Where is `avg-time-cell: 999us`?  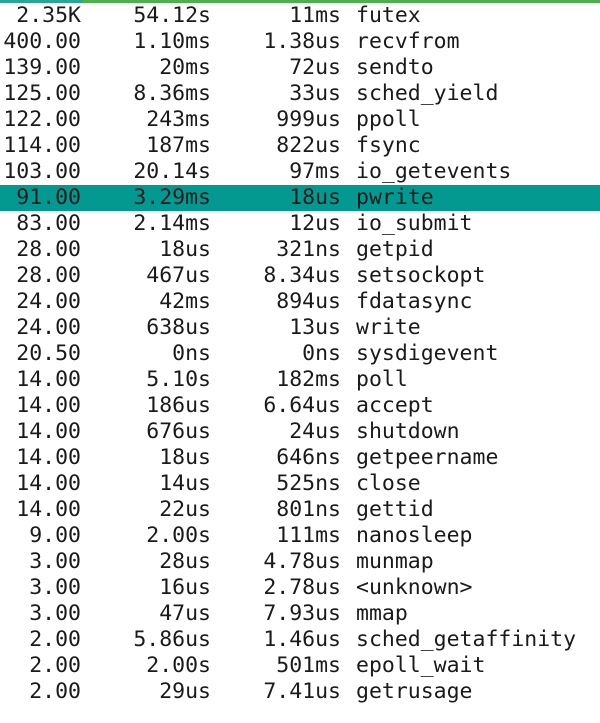 avg-time-cell: 999us is located at coordinates (308, 119).